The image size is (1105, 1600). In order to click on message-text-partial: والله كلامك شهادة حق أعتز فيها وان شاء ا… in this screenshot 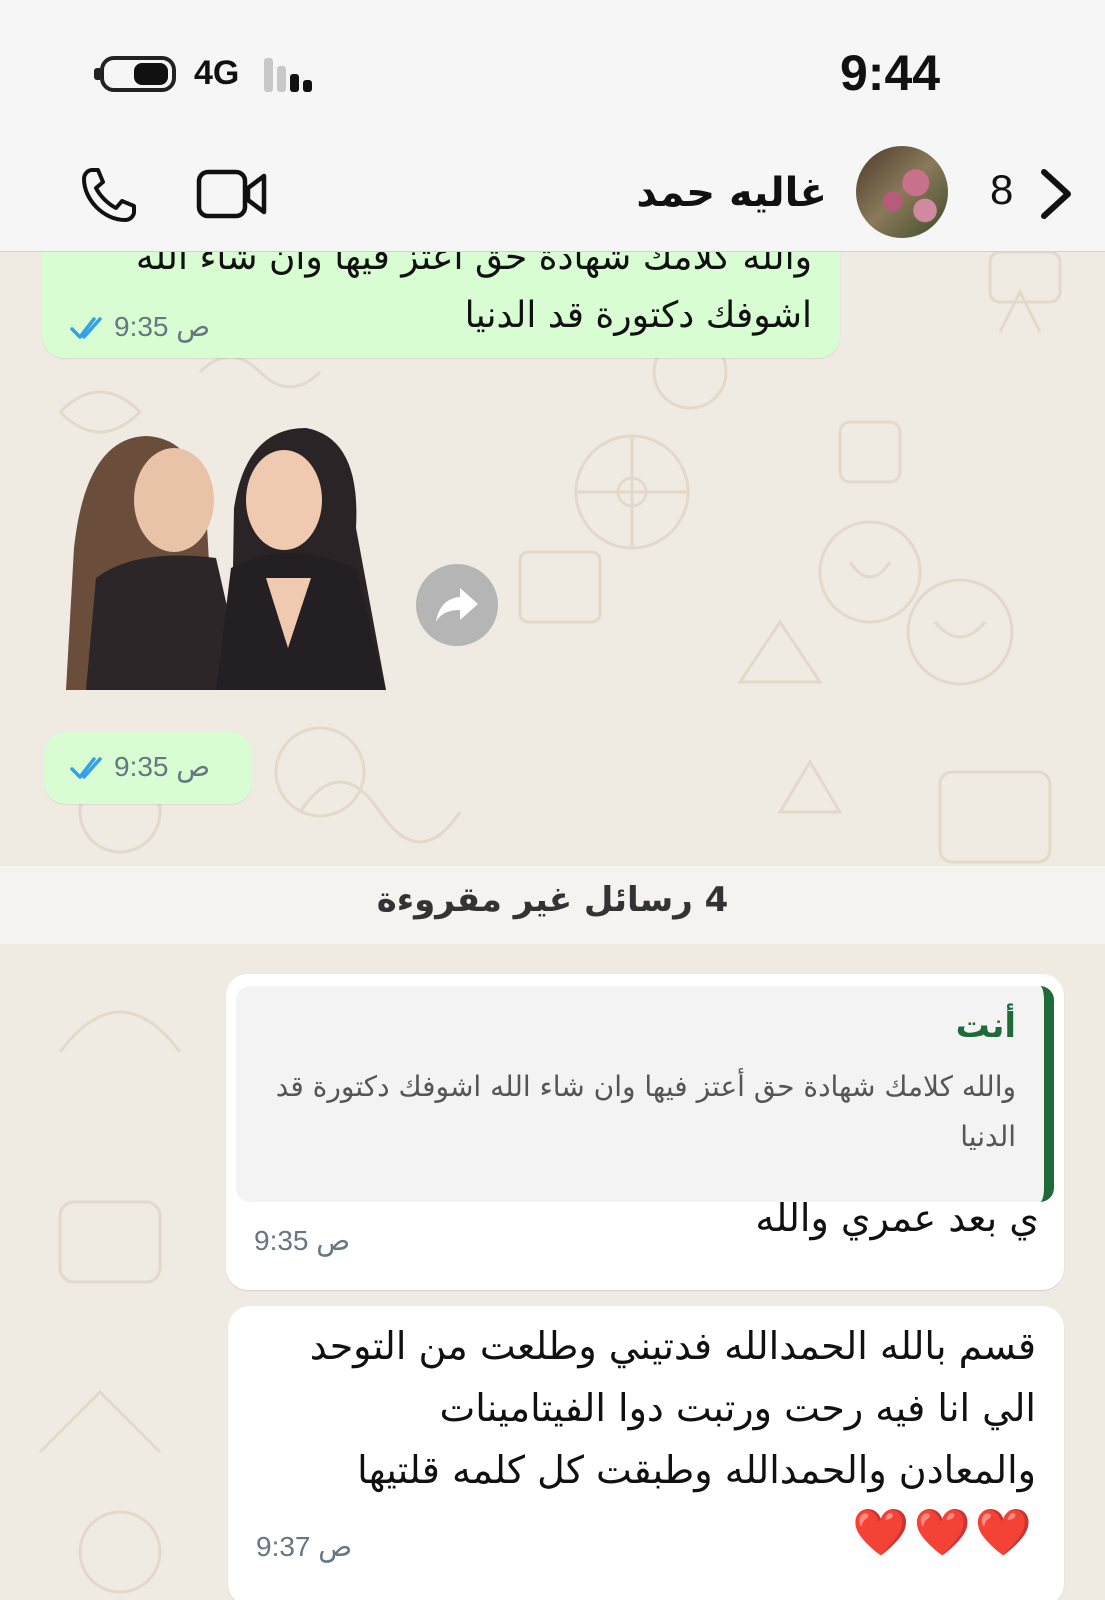, I will do `click(473, 265)`.